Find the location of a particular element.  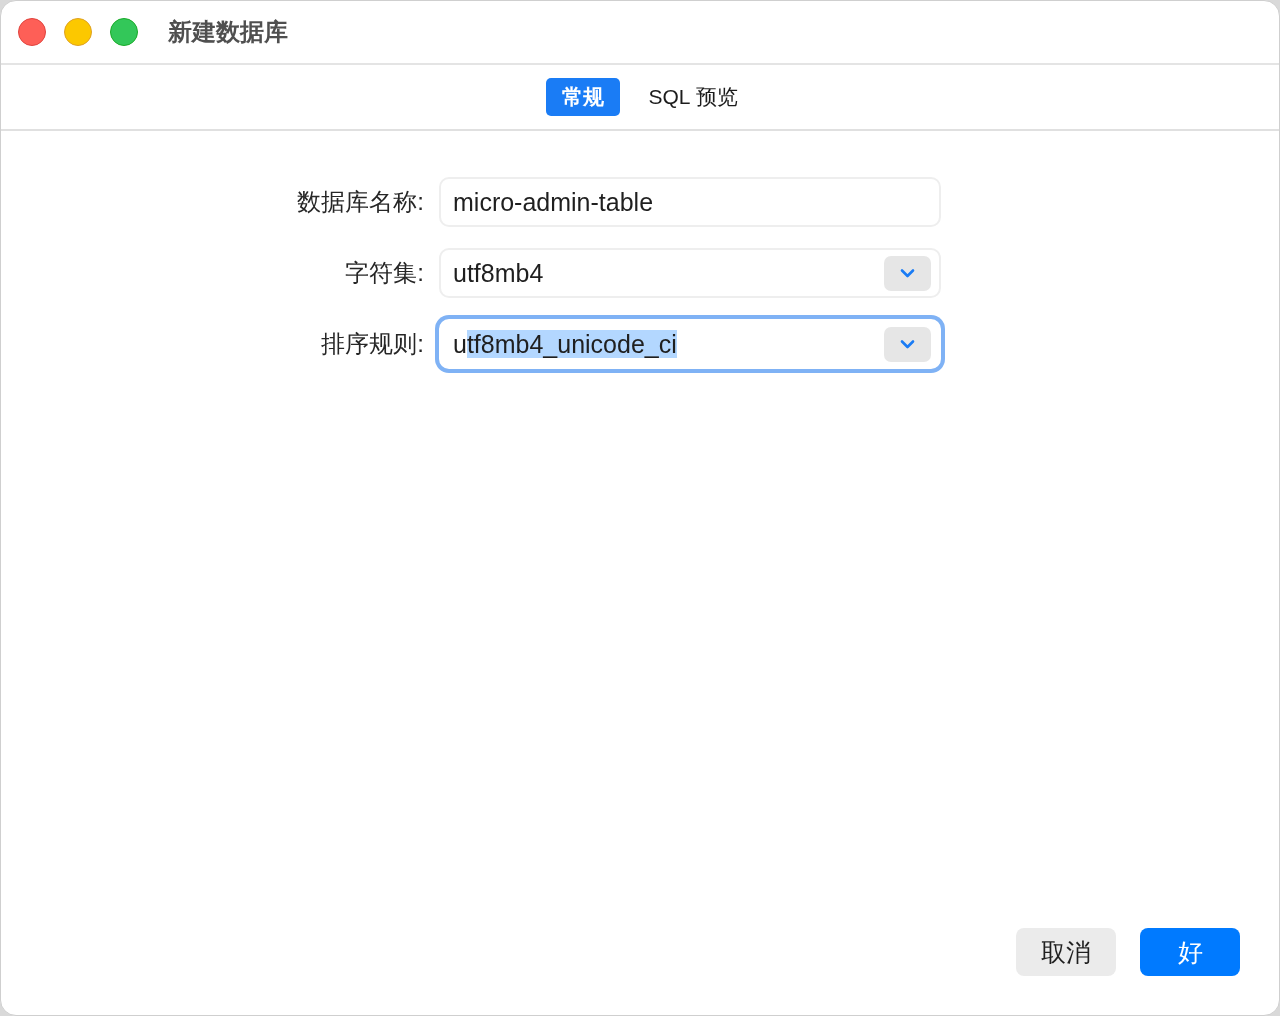

minimize-icon is located at coordinates (78, 32).